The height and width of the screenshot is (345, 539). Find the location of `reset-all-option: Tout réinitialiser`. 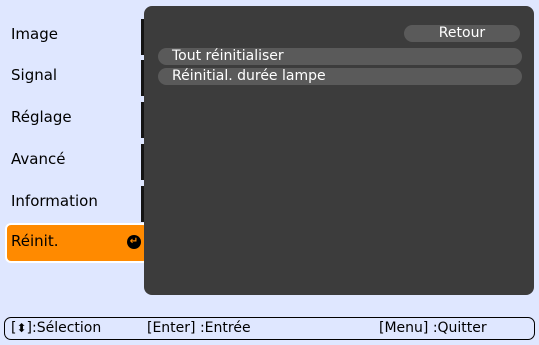

reset-all-option: Tout réinitialiser is located at coordinates (340, 56).